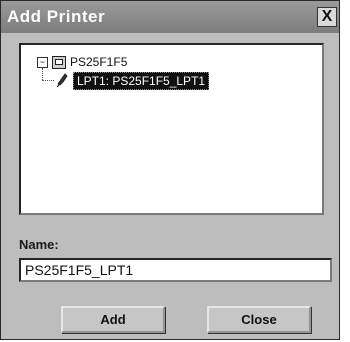 The width and height of the screenshot is (350, 342). I want to click on title-bar: Add Printer X, so click(170, 17).